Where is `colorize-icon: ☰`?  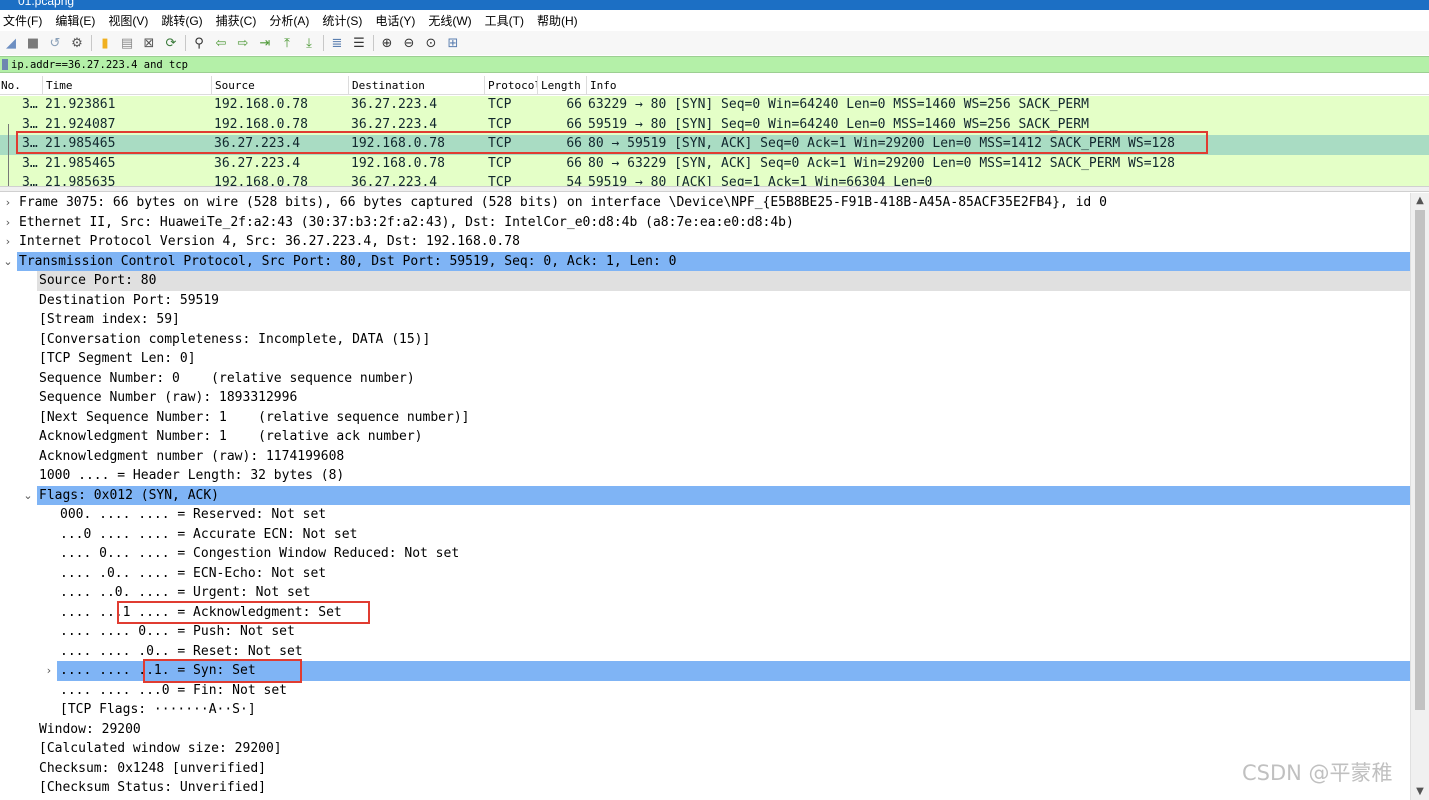 colorize-icon: ☰ is located at coordinates (359, 43).